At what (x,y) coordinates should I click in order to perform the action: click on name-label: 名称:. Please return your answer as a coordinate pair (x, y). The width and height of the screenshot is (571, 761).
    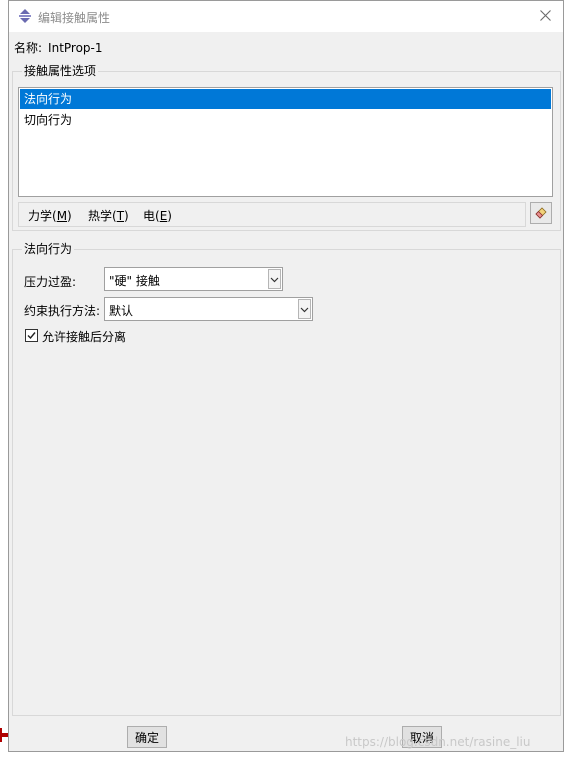
    Looking at the image, I should click on (28, 48).